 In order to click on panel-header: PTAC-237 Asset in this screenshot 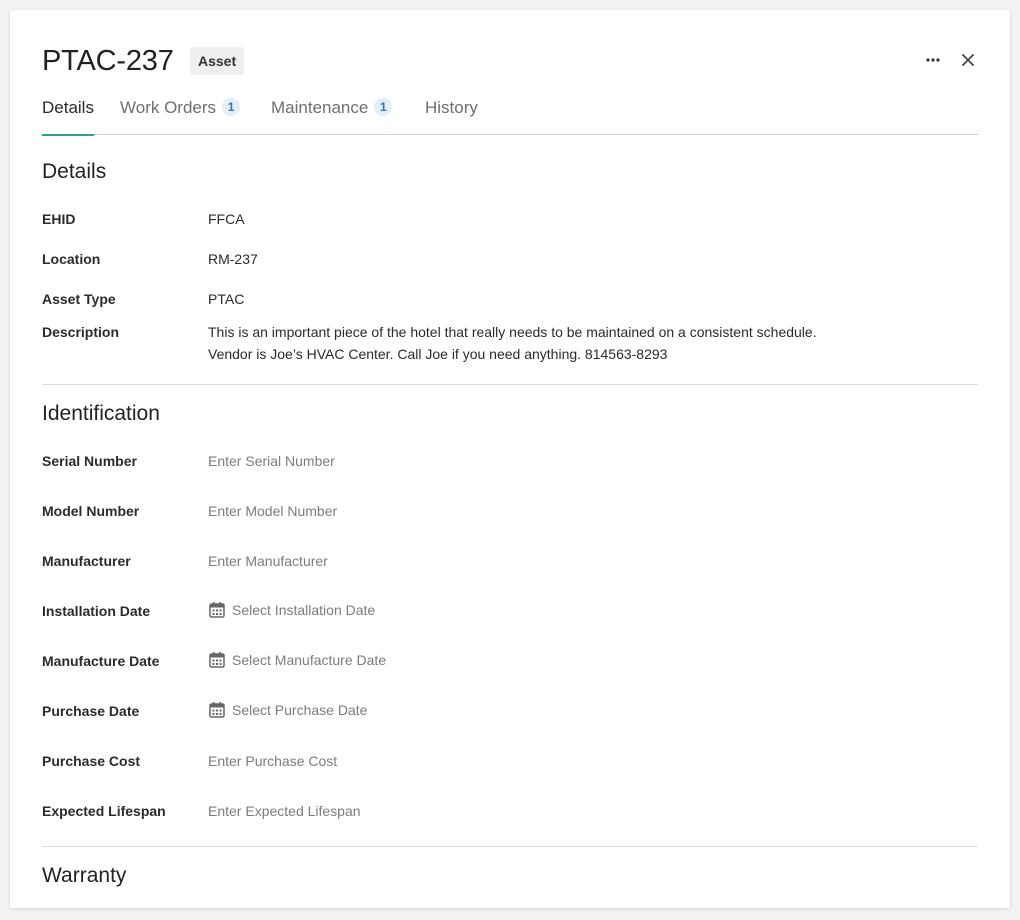, I will do `click(510, 49)`.